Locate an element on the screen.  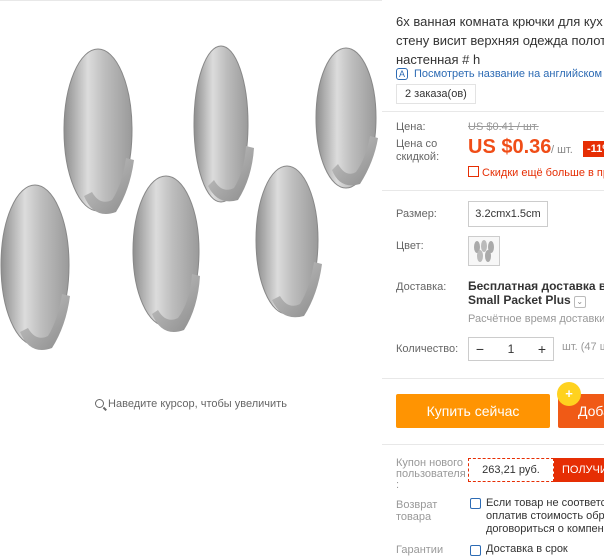
returns-label-line: товара is located at coordinates (414, 517).